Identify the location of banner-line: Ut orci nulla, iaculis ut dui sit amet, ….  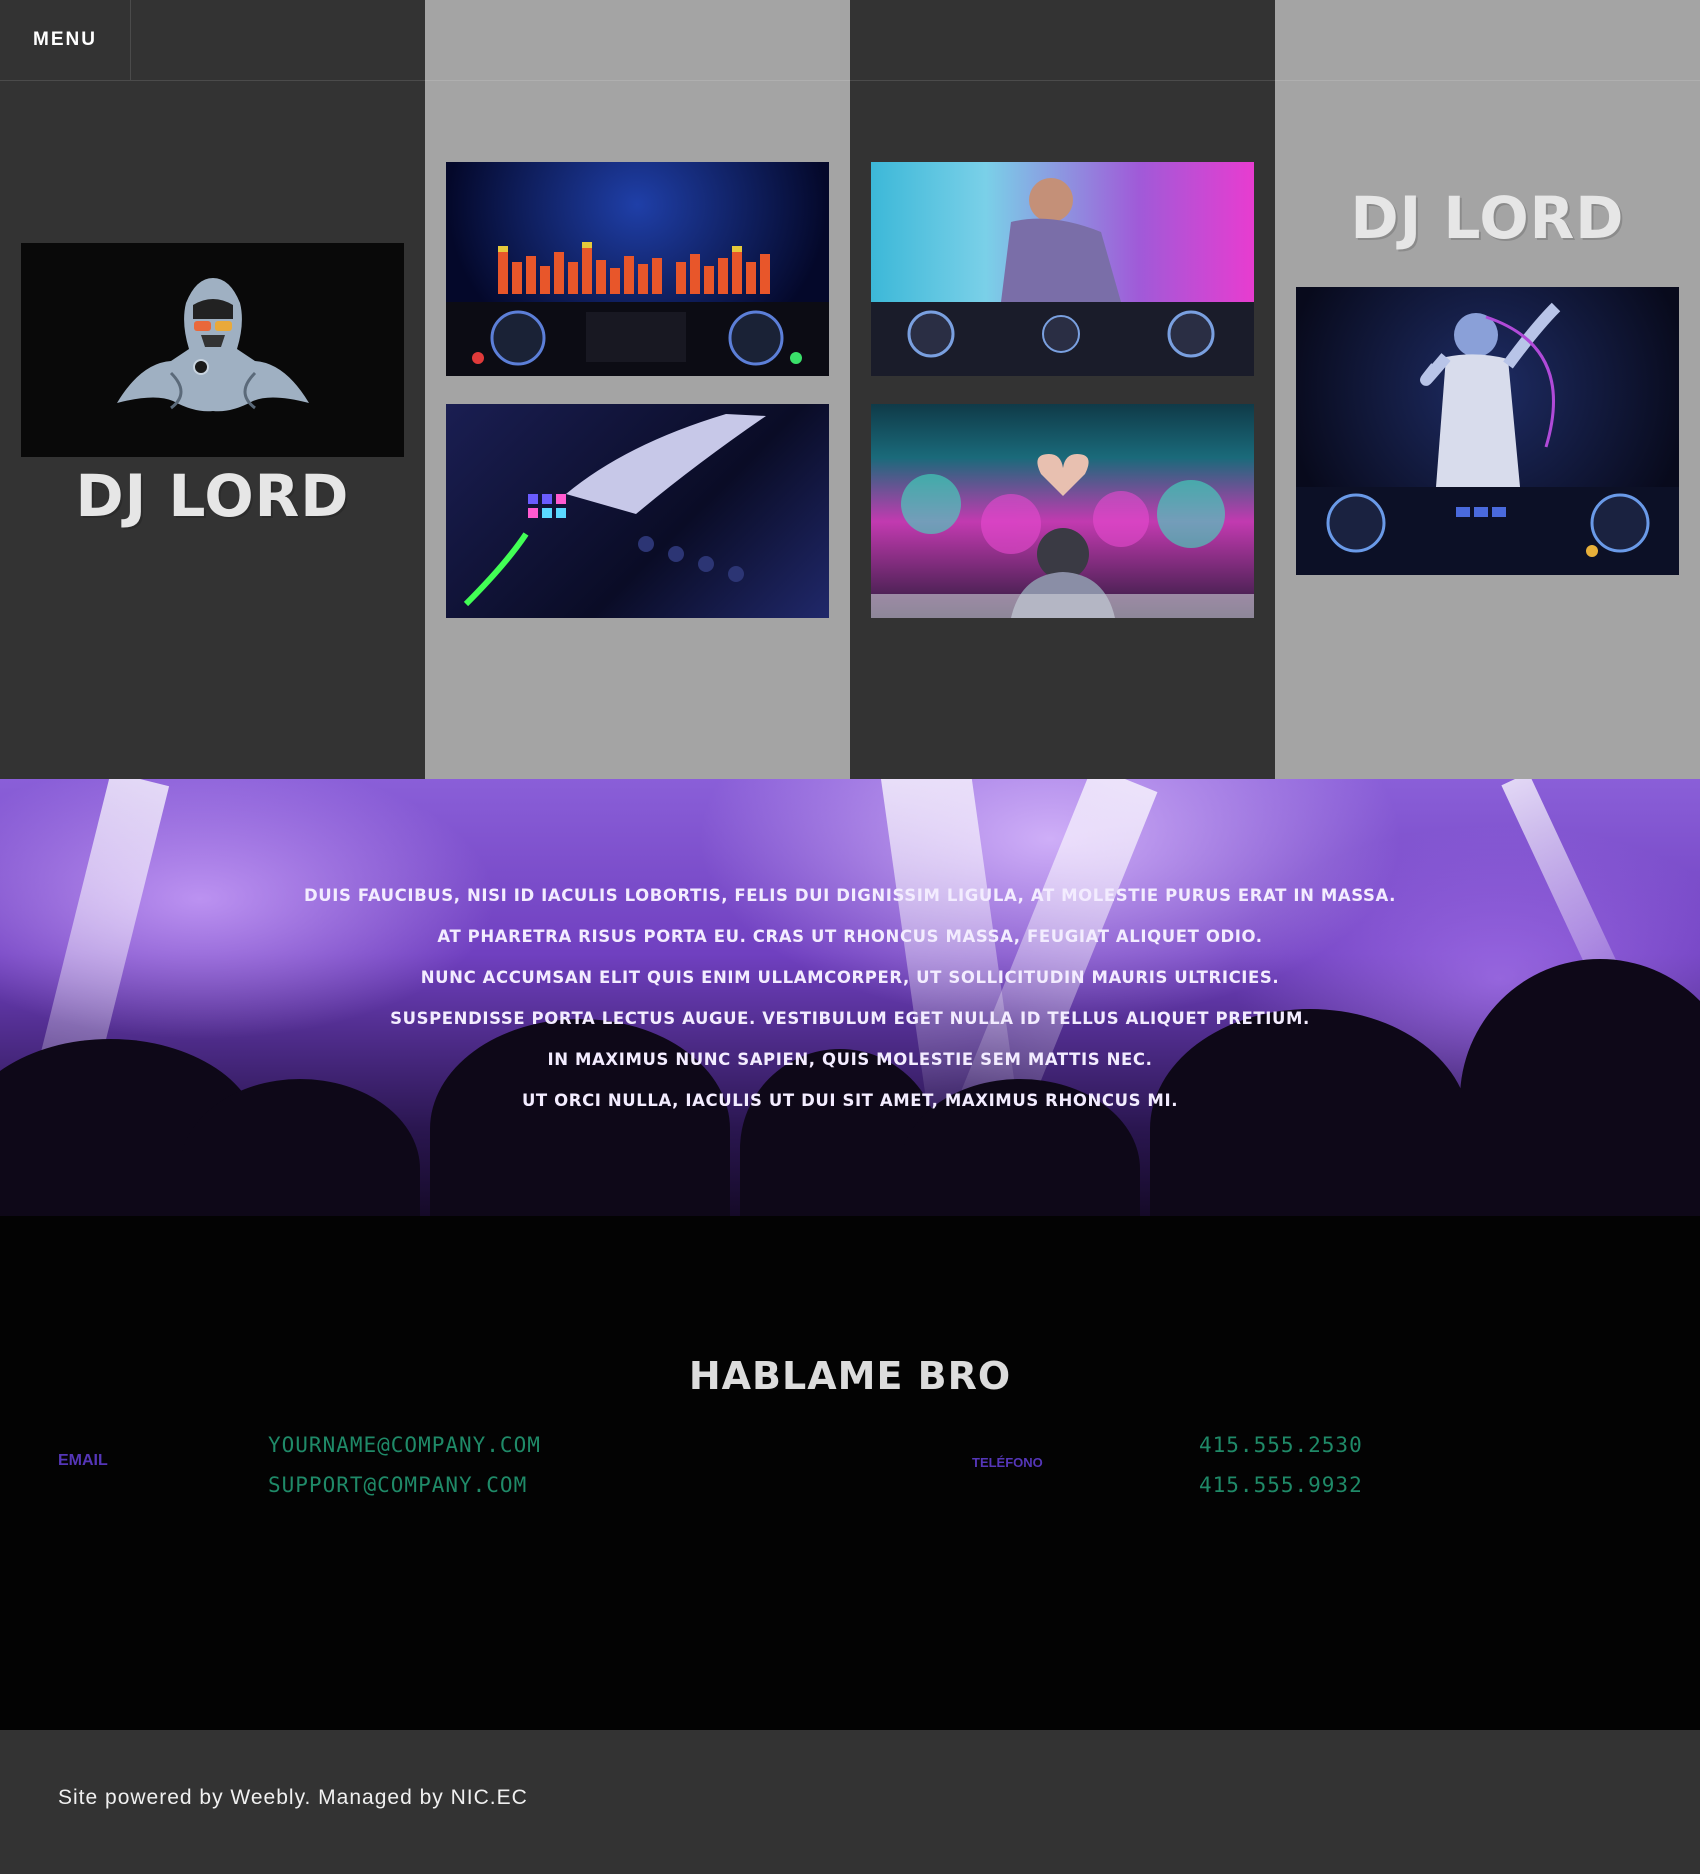
(850, 1100).